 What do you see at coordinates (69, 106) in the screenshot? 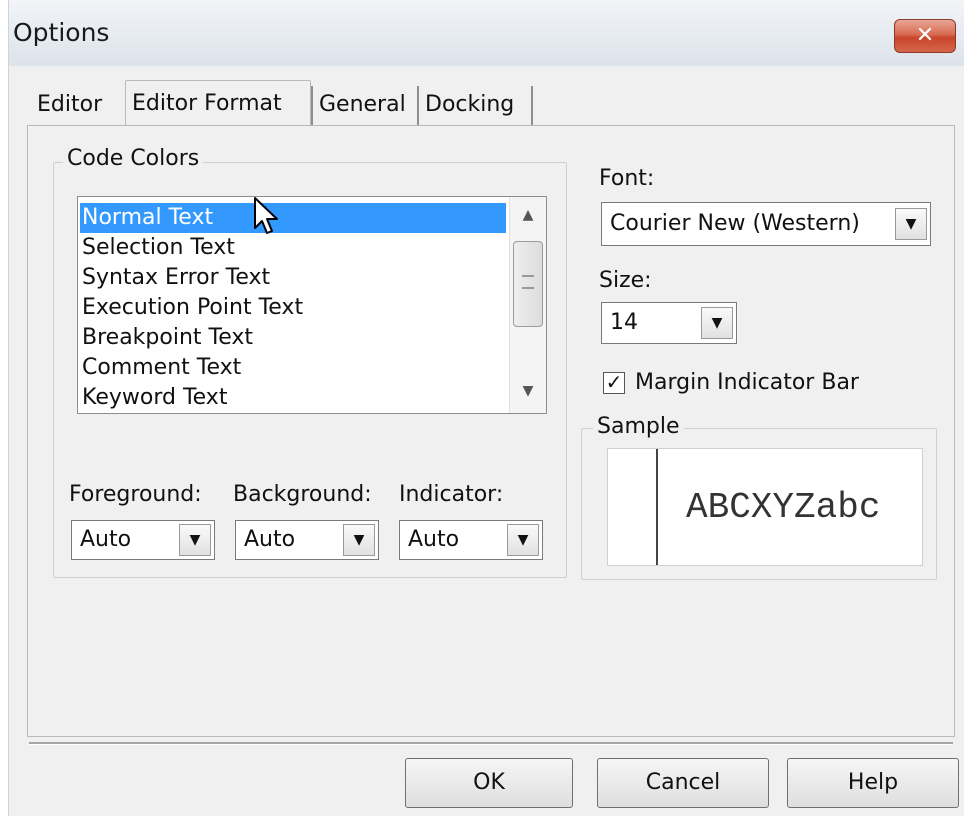
I see `tab-editor: Editor` at bounding box center [69, 106].